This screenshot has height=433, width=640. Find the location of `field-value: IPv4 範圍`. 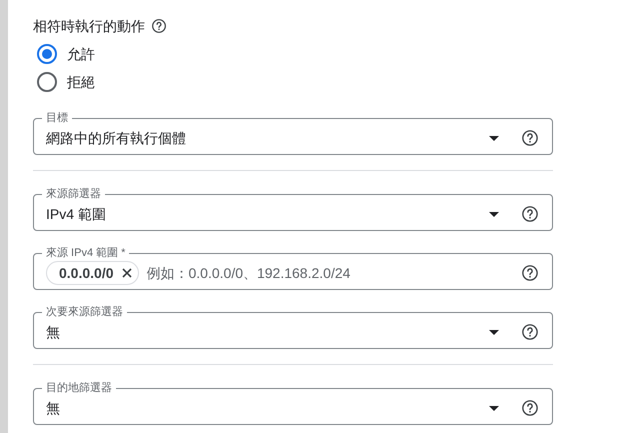

field-value: IPv4 範圍 is located at coordinates (76, 214).